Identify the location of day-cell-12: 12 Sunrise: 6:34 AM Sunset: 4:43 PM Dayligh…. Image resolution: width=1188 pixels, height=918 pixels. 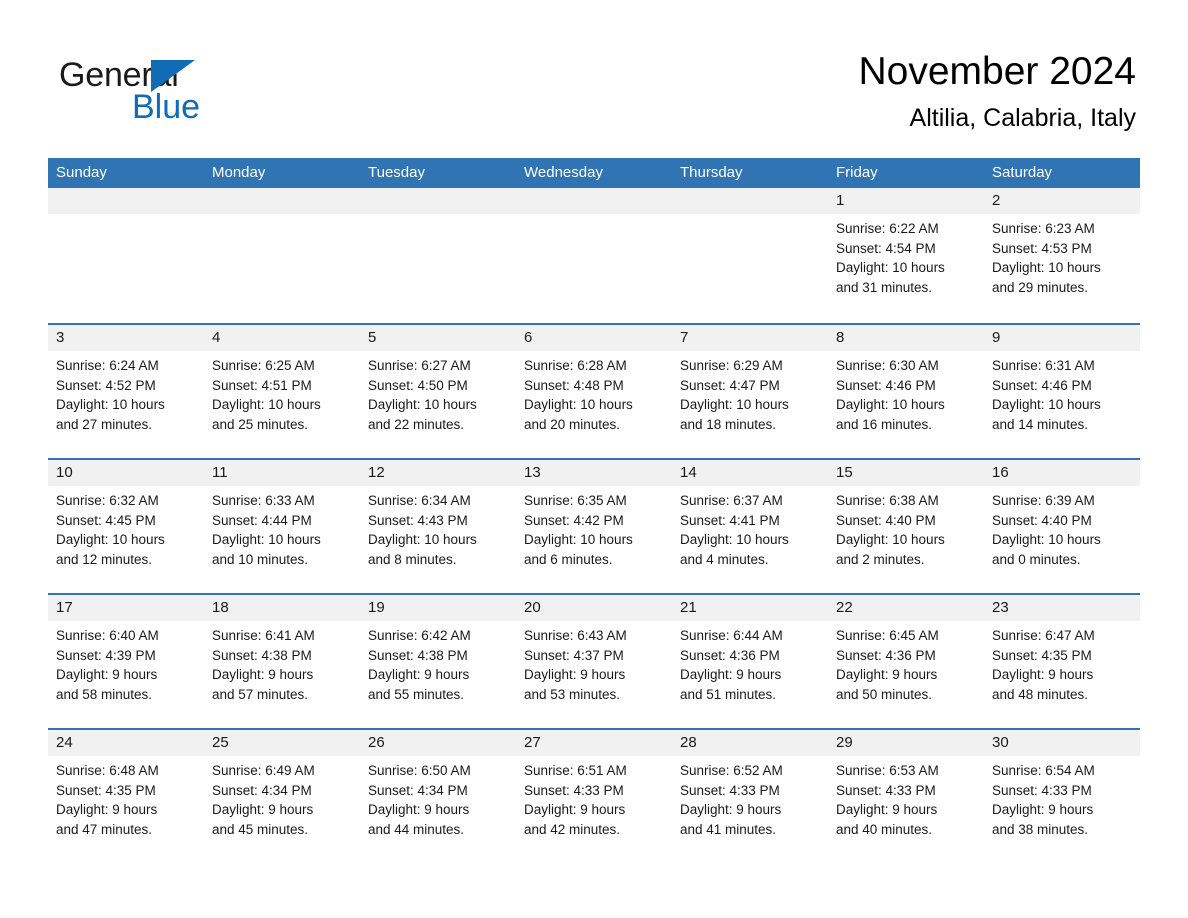
(438, 526).